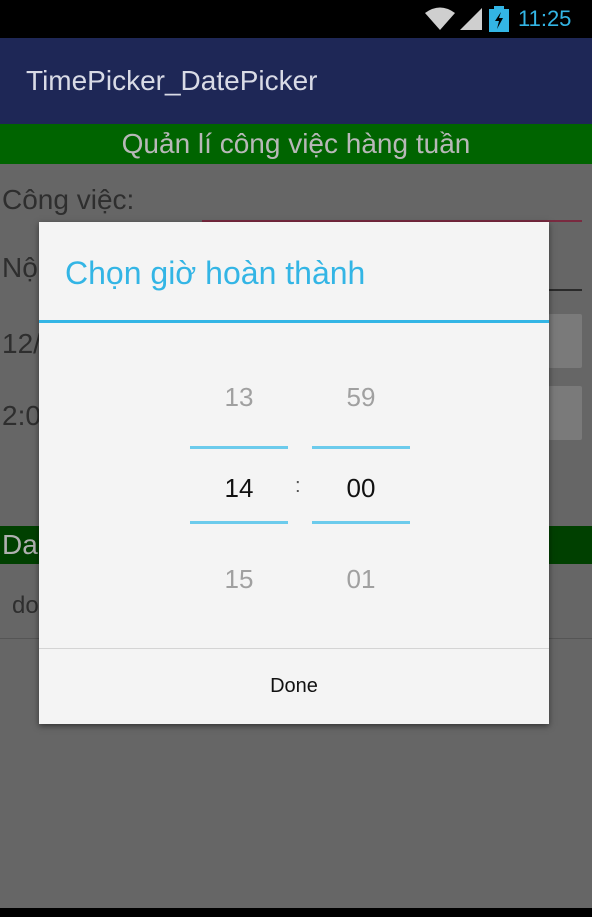  I want to click on list-item: do, so click(25, 606).